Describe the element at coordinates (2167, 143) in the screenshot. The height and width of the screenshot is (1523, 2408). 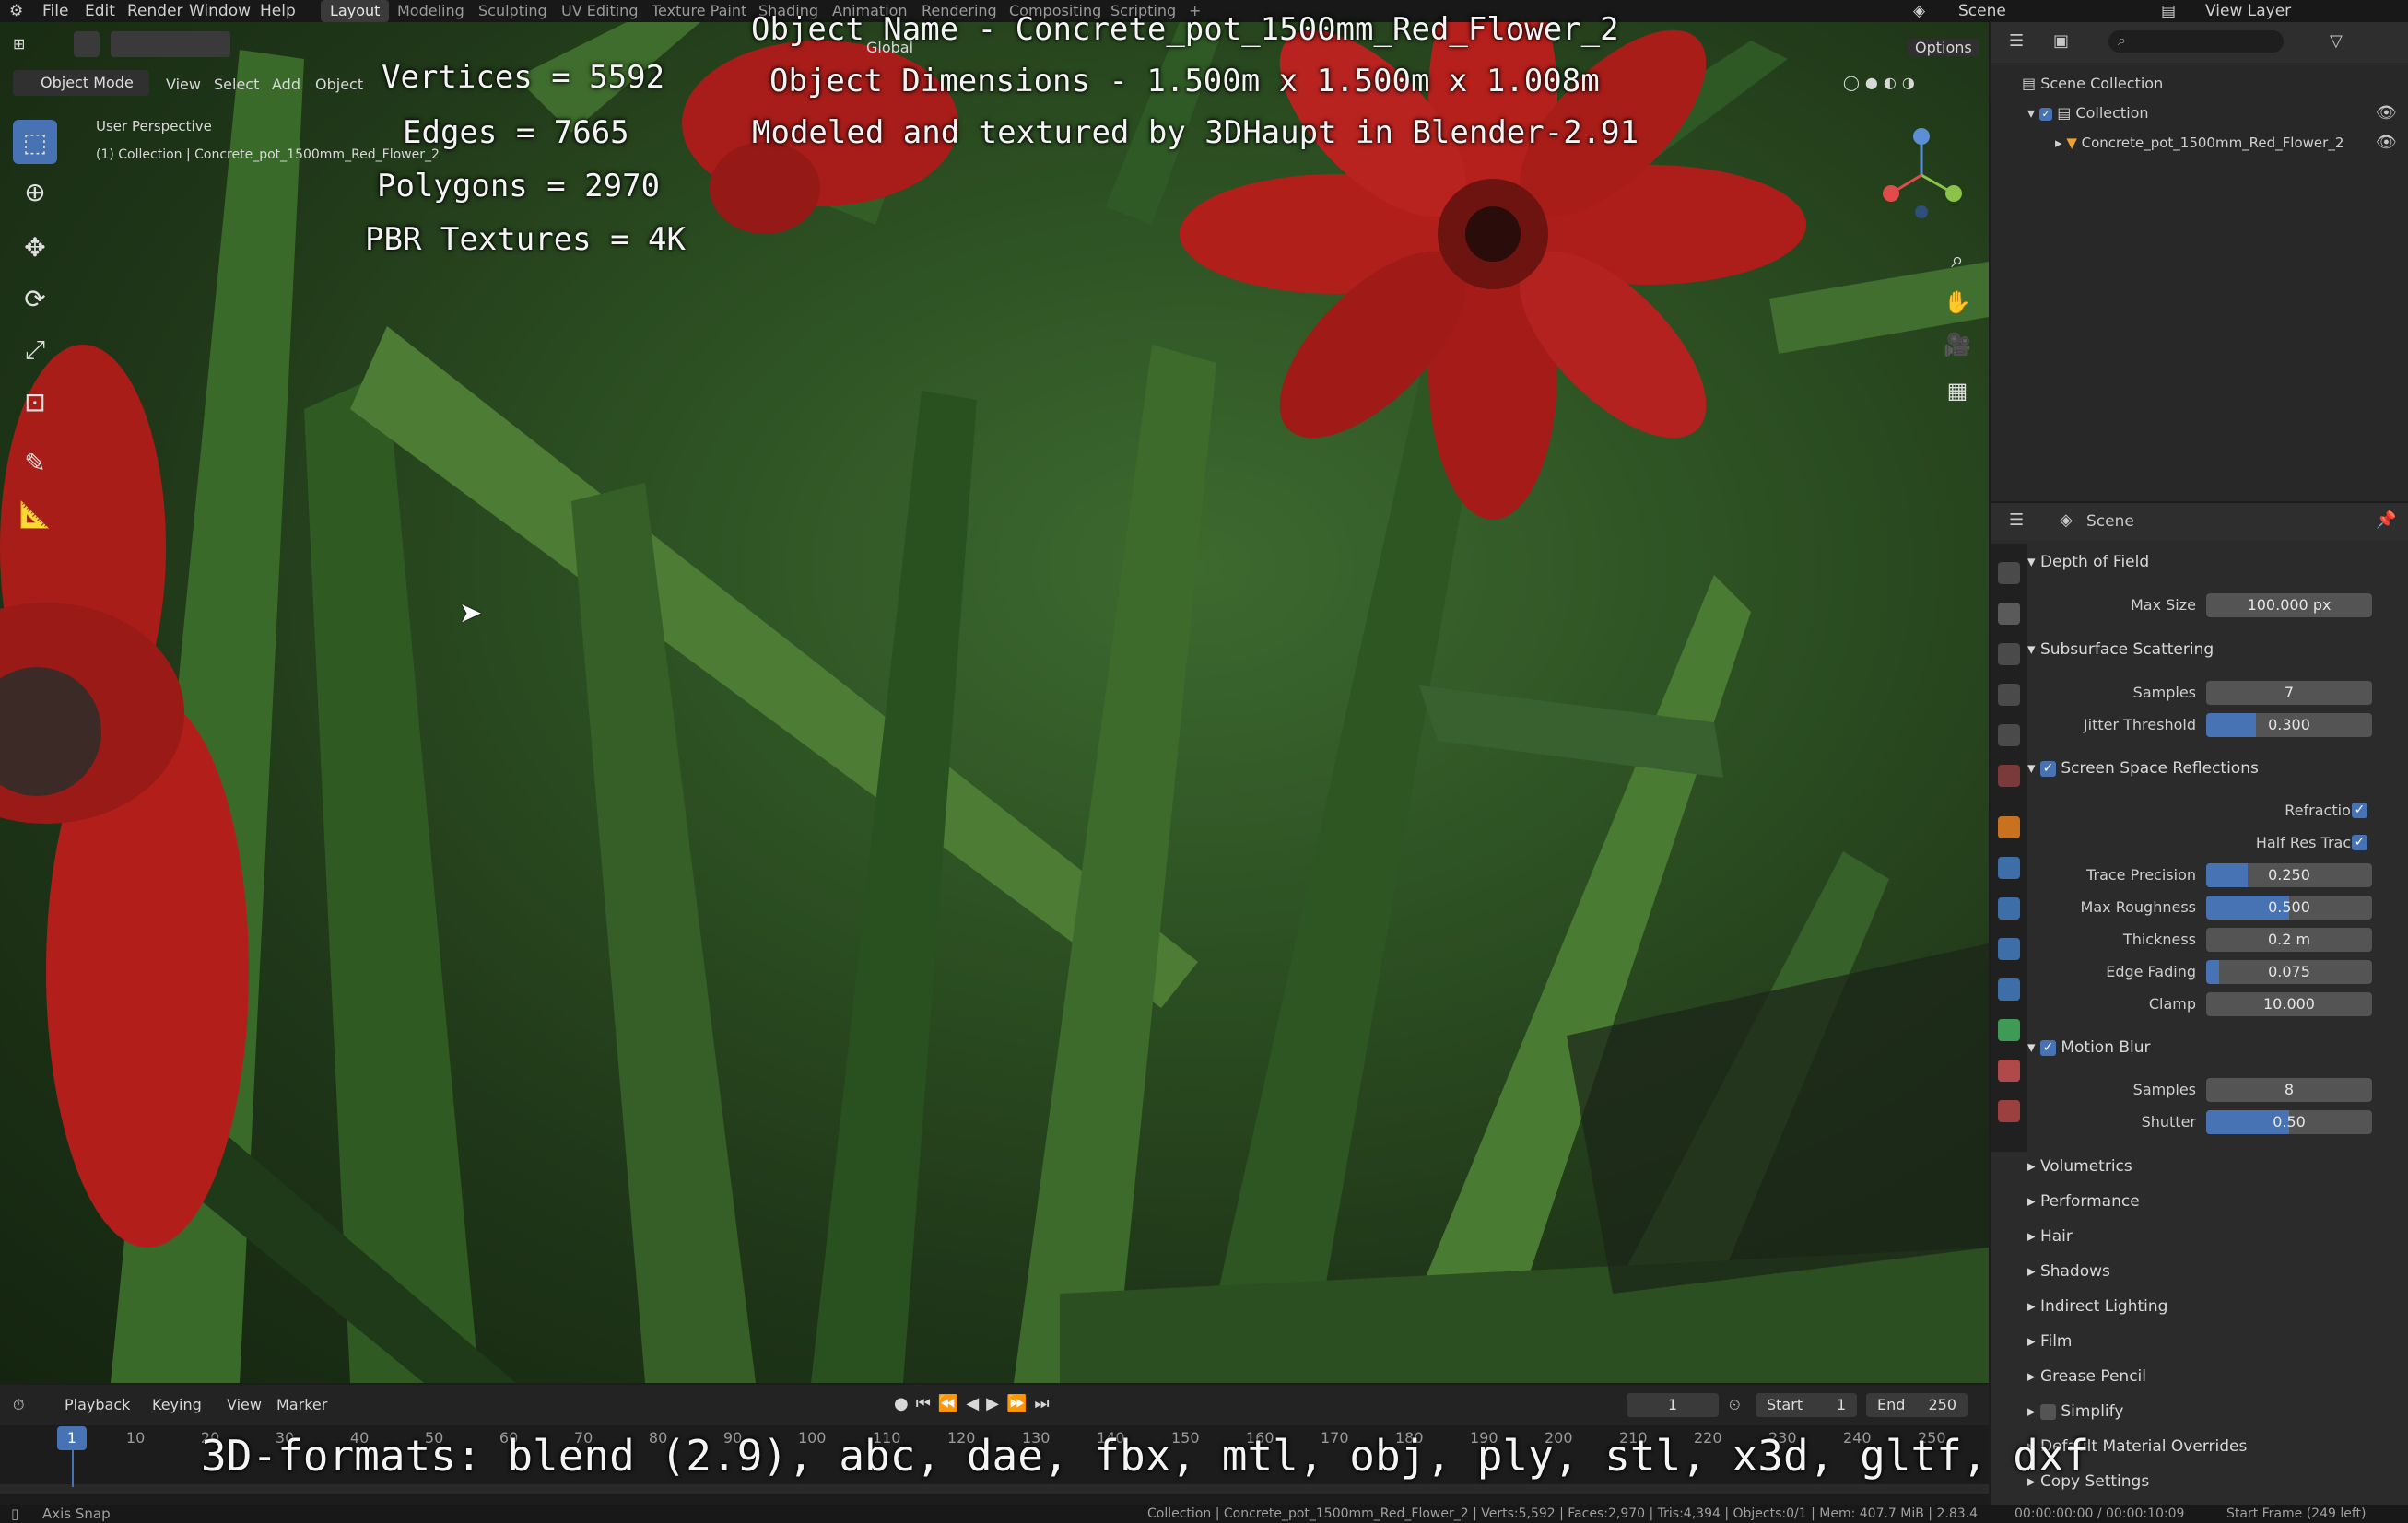
I see `outliner-row-object: ▸ ▼ Concrete_pot_1500mm_Red_Flower_2` at that location.